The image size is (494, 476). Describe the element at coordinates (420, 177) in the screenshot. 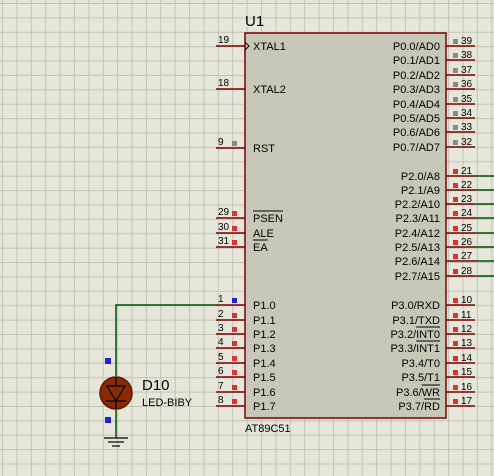

I see `pin-name: P2.0/A8` at that location.